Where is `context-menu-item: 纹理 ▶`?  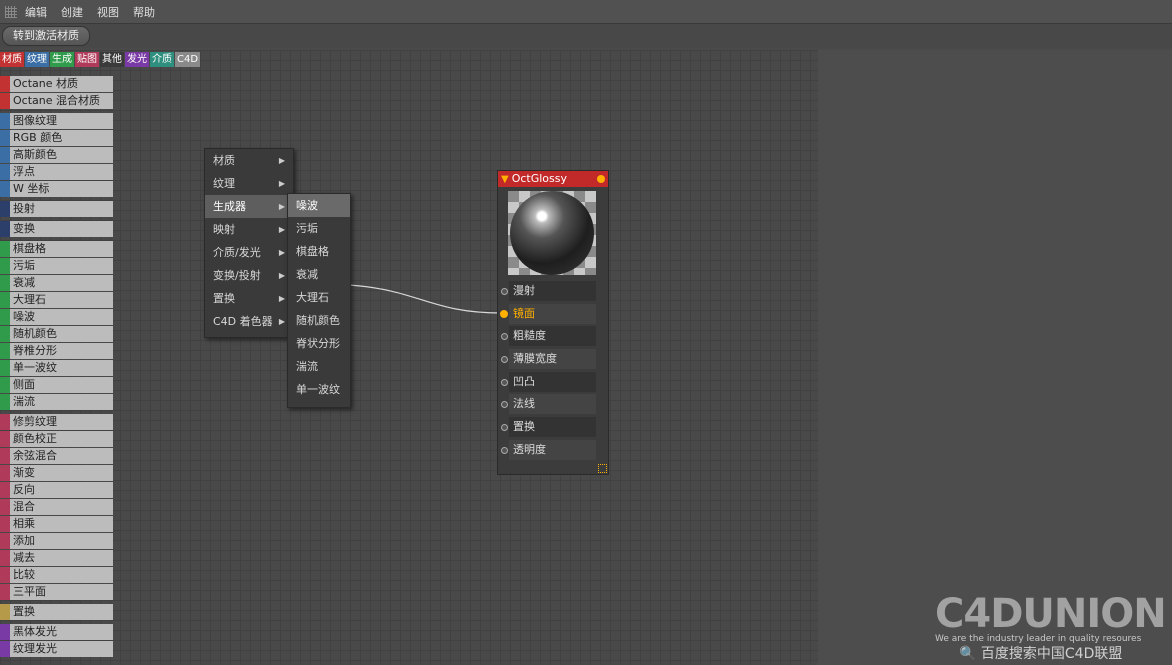 context-menu-item: 纹理 ▶ is located at coordinates (249, 183).